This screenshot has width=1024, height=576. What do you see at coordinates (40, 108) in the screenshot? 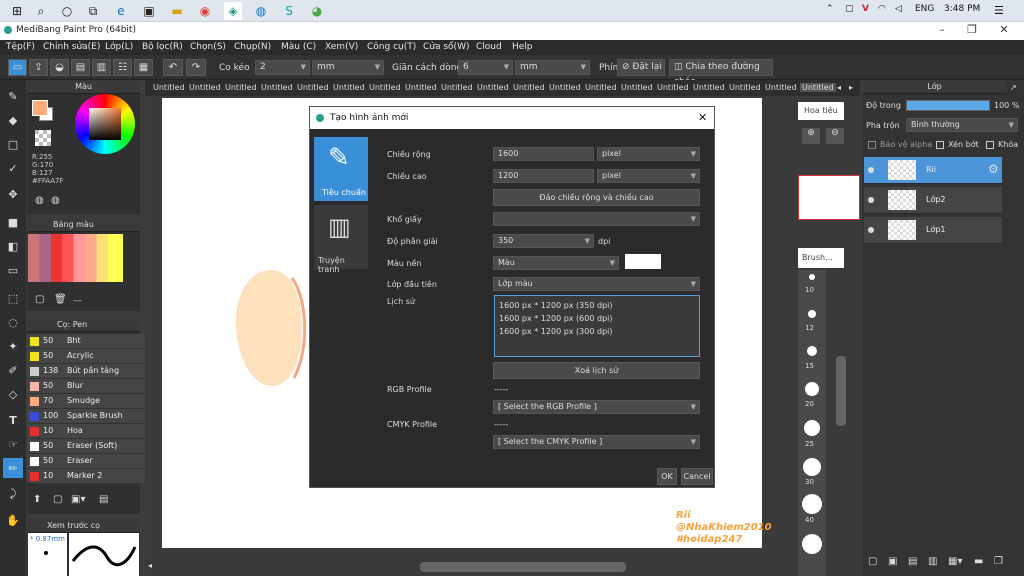
I see `primary-color-swatch` at bounding box center [40, 108].